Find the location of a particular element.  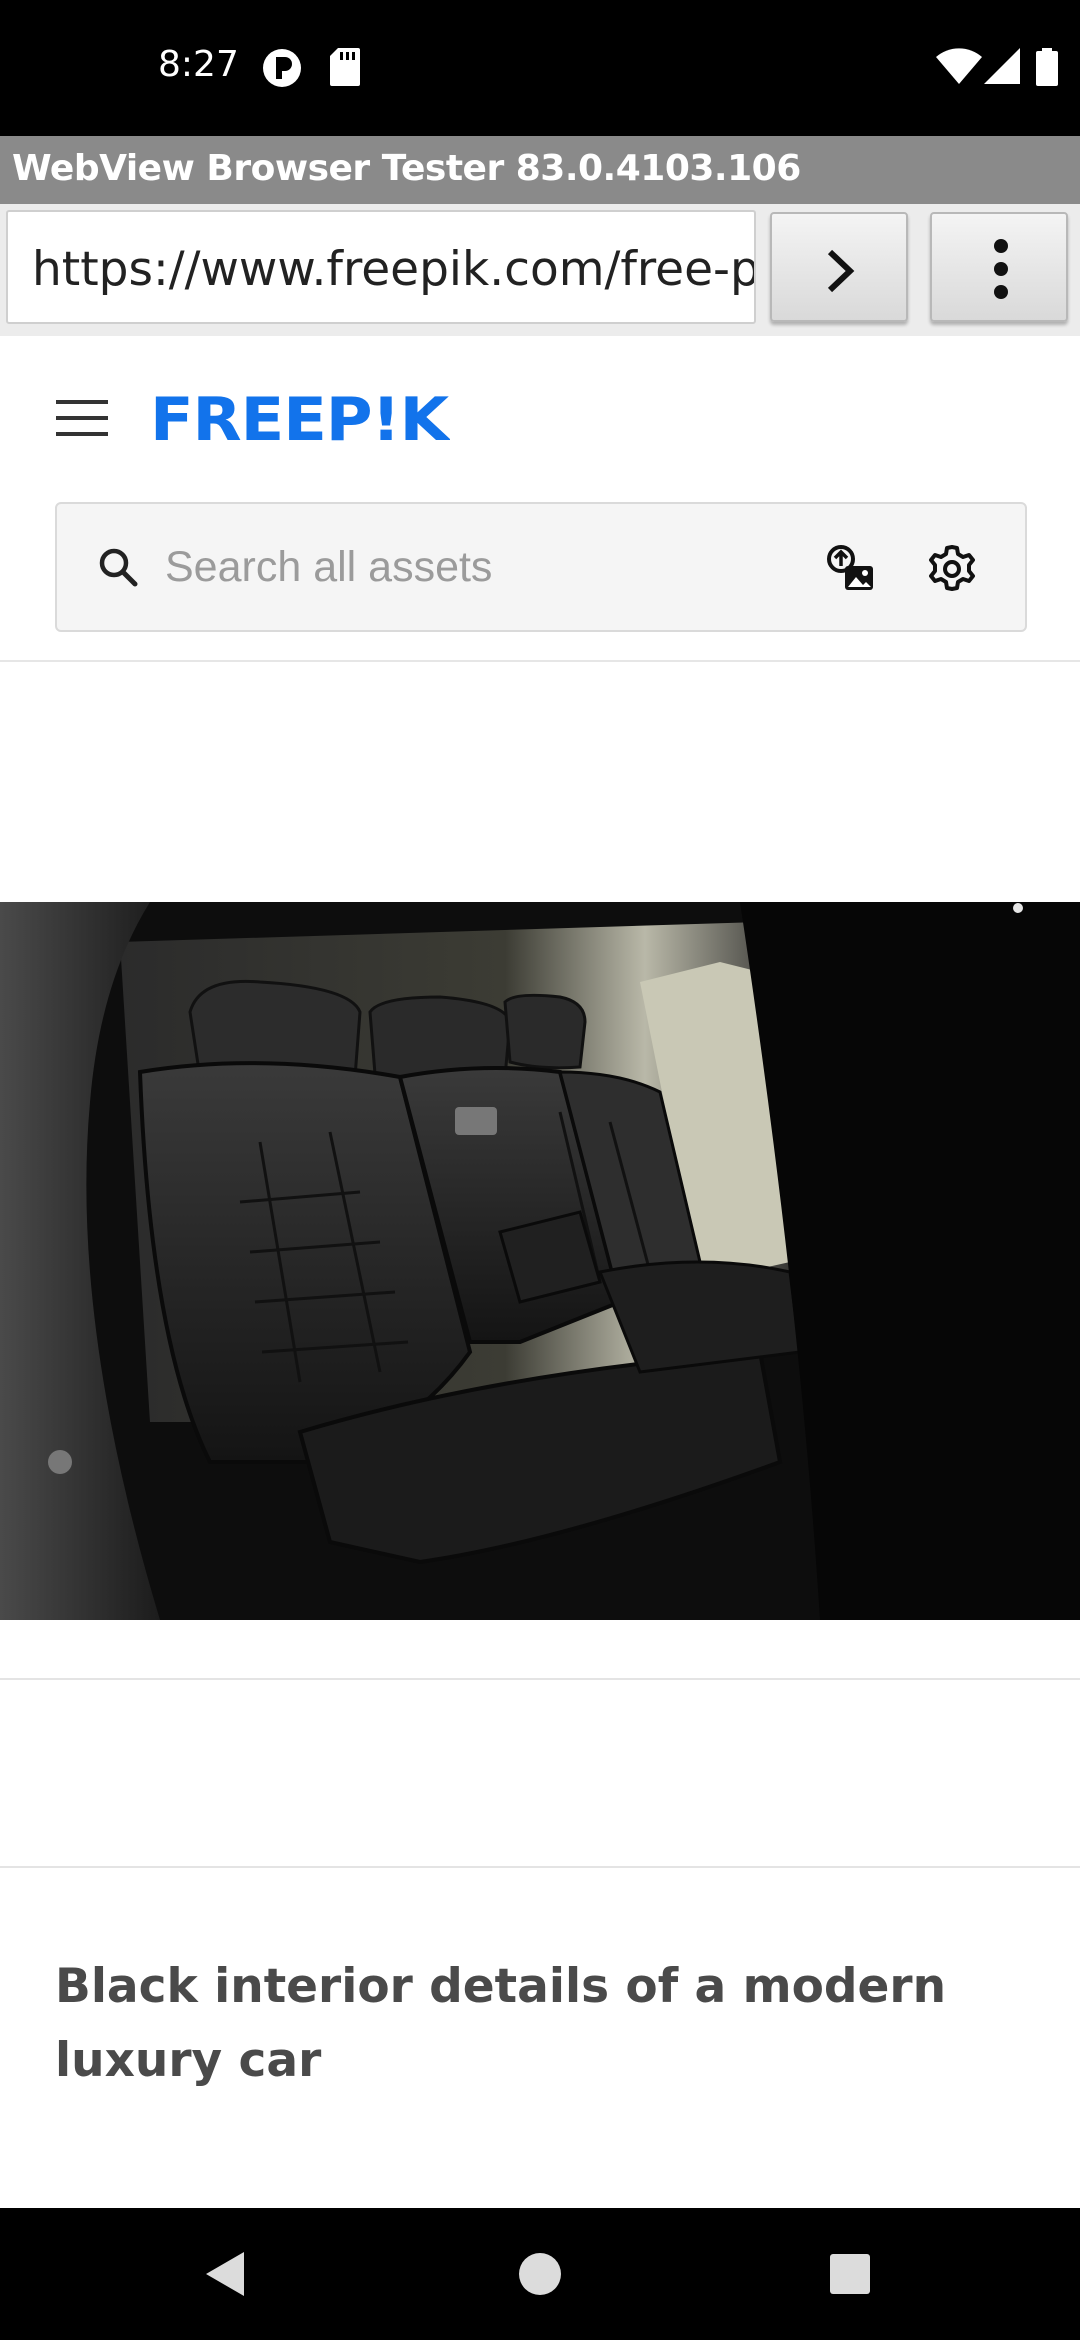

cell-signal-icon is located at coordinates (1002, 68).